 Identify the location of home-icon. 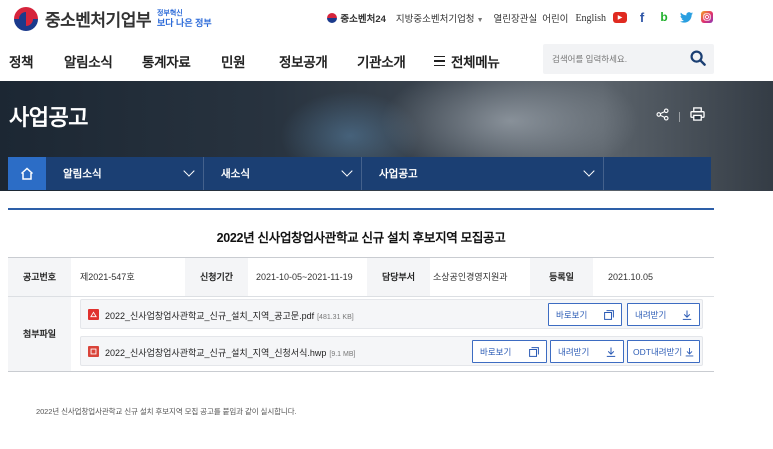
(27, 173).